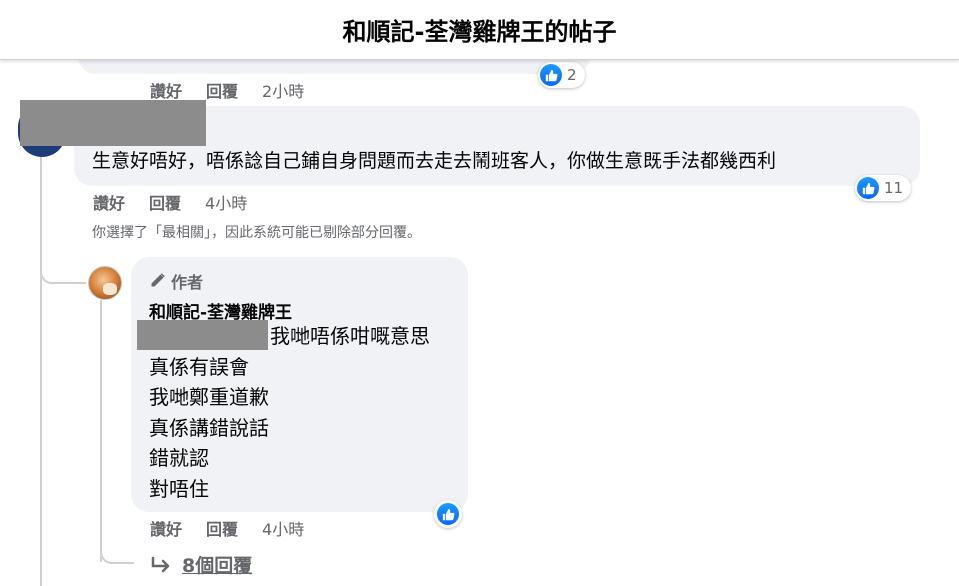 The width and height of the screenshot is (959, 586). Describe the element at coordinates (179, 458) in the screenshot. I see `reply-line: 錯就認` at that location.